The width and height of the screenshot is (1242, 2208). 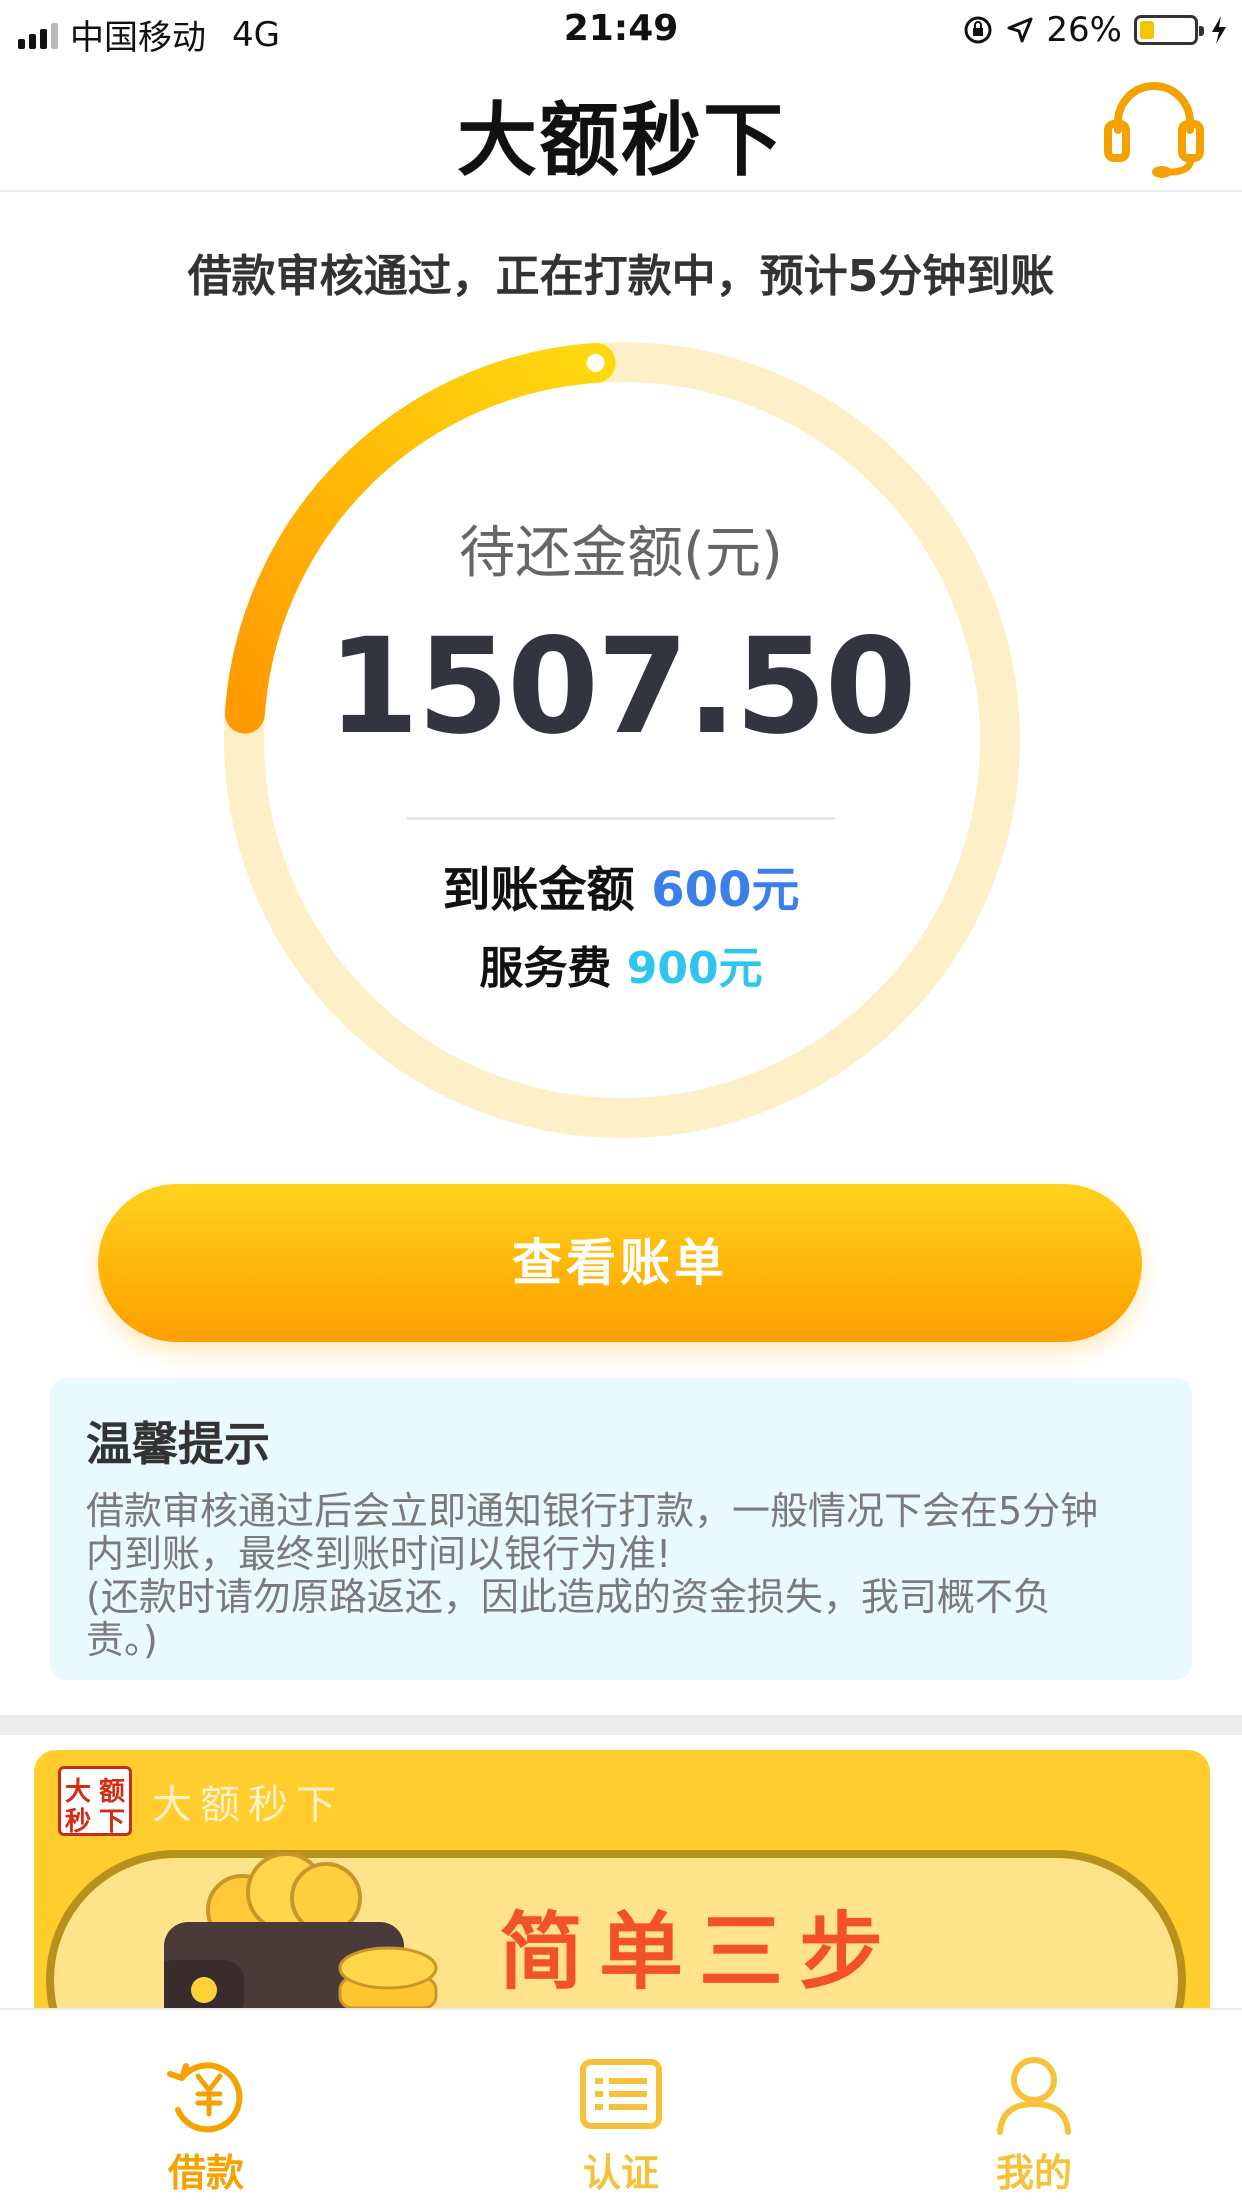 What do you see at coordinates (95, 1801) in the screenshot?
I see `app-logo: 大 额 秒 下` at bounding box center [95, 1801].